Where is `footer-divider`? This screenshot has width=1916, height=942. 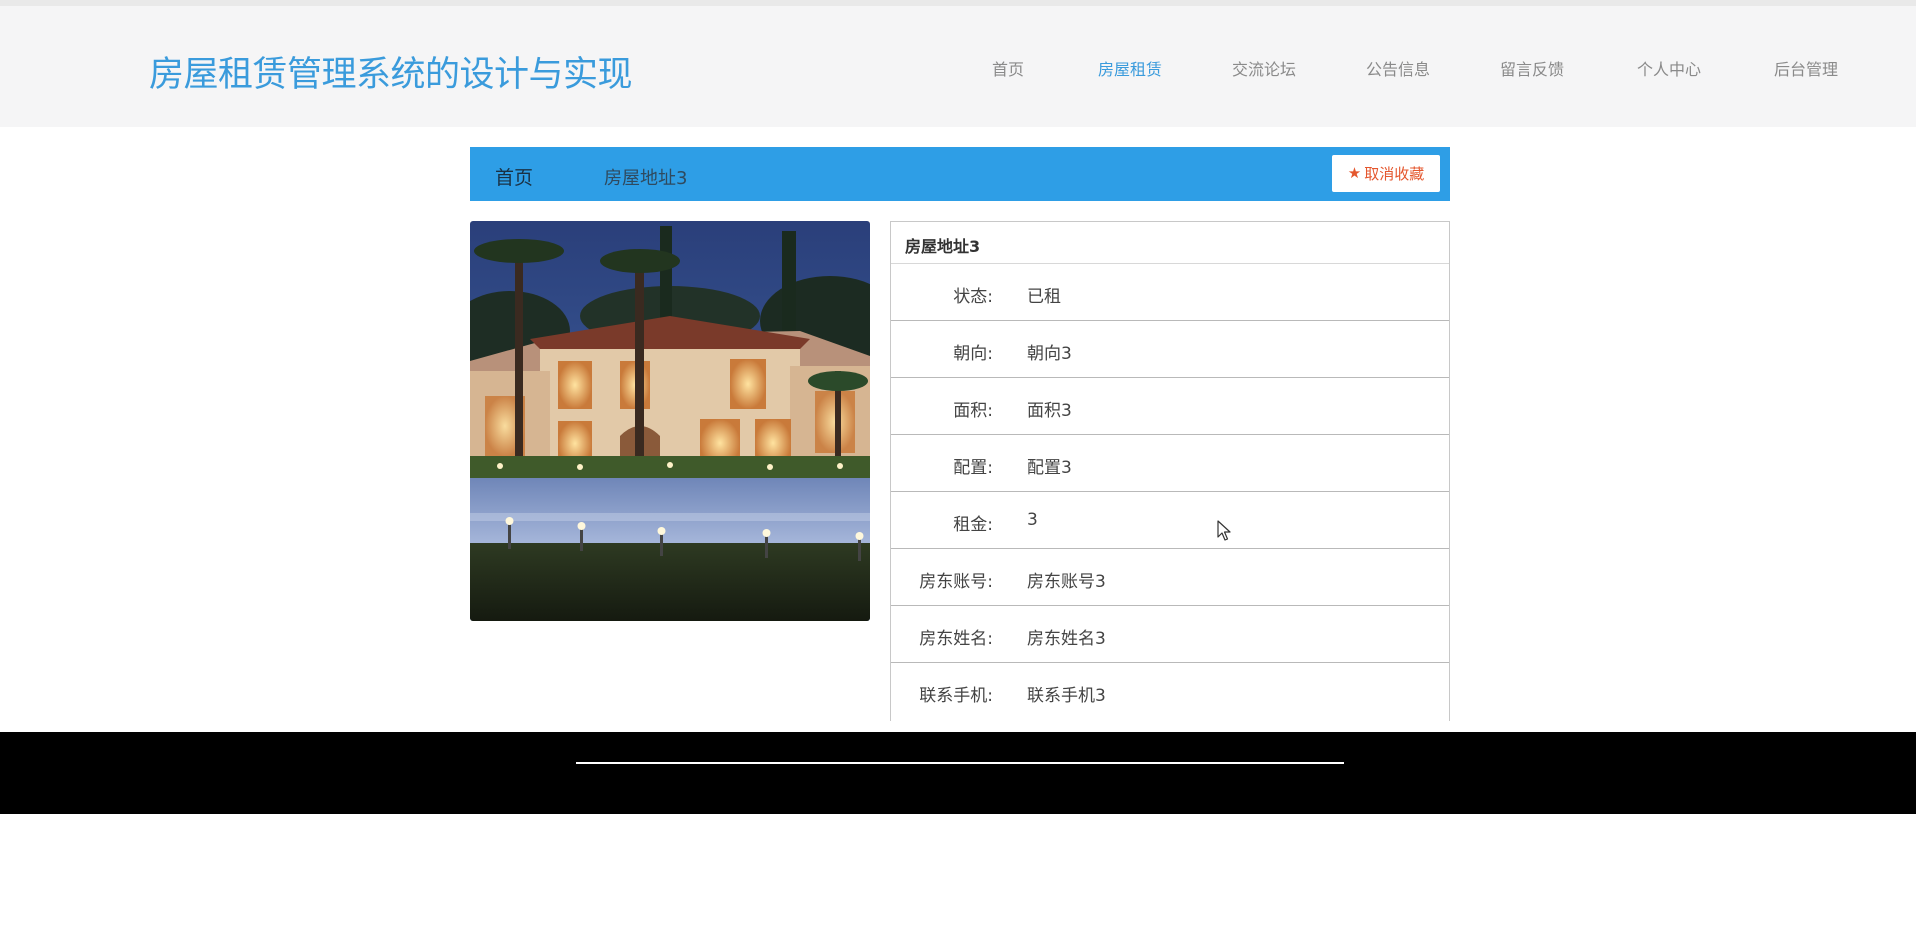
footer-divider is located at coordinates (960, 763).